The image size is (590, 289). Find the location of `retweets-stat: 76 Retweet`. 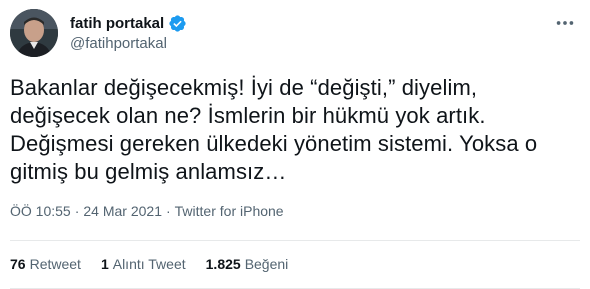

retweets-stat: 76 Retweet is located at coordinates (45, 264).